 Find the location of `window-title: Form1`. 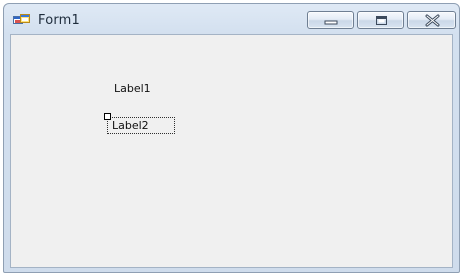

window-title: Form1 is located at coordinates (59, 20).